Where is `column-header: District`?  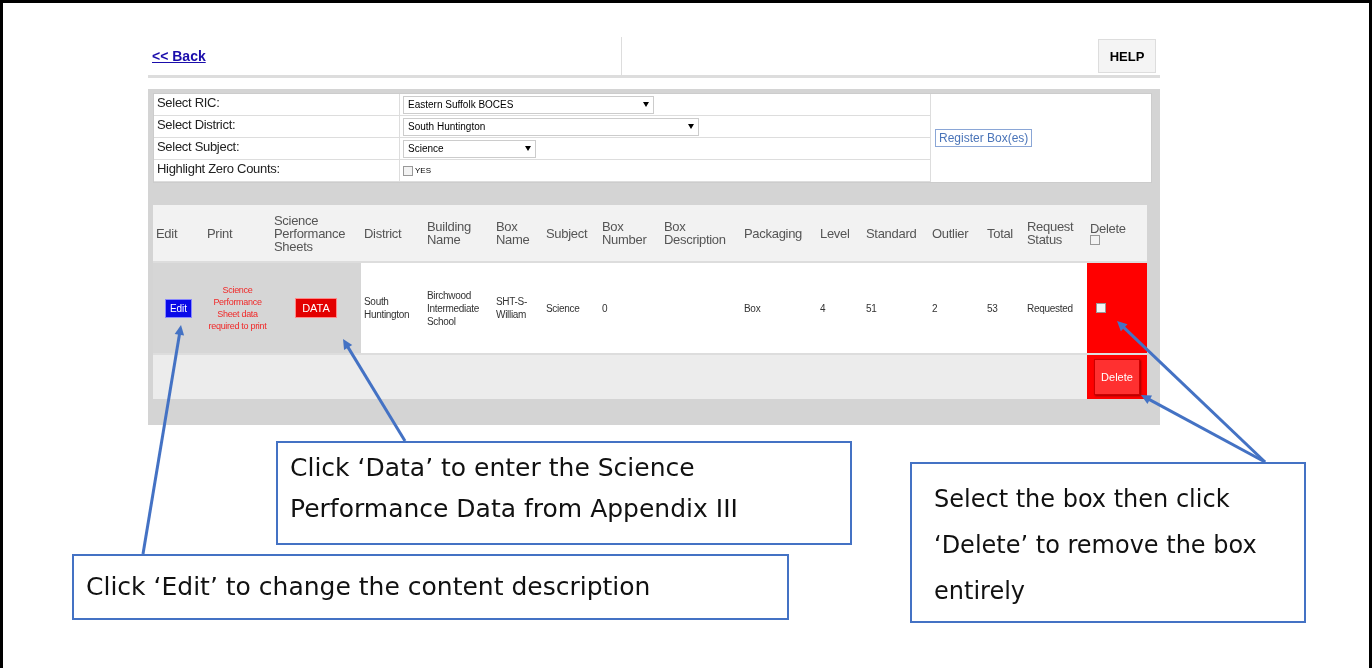 column-header: District is located at coordinates (383, 233).